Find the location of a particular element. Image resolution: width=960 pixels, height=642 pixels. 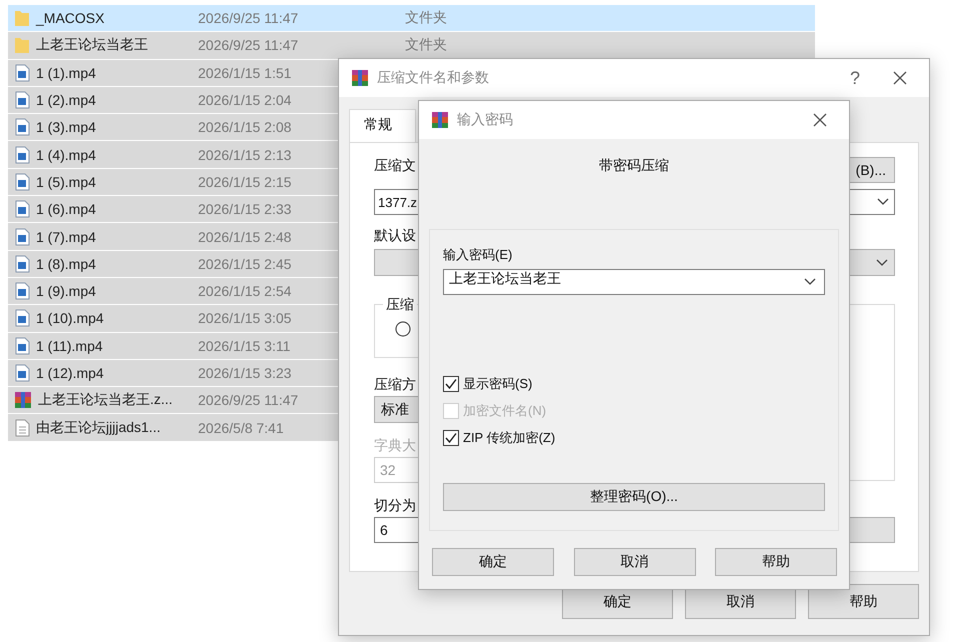

file-name: 上老王论坛当老王 is located at coordinates (92, 45).